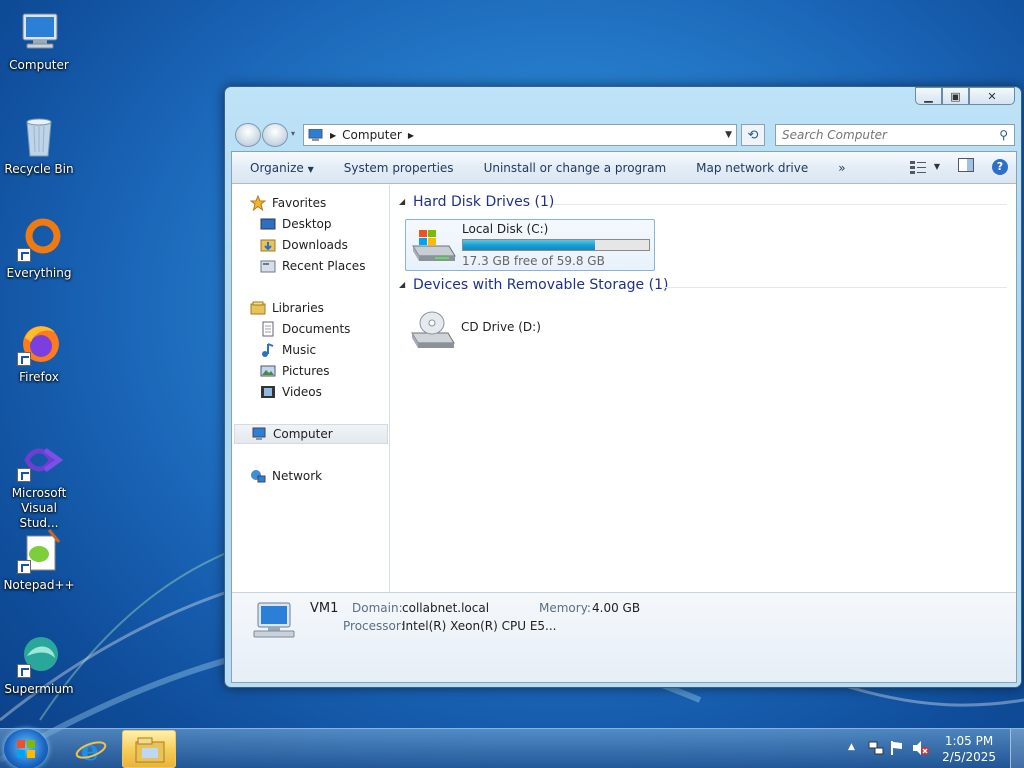  Describe the element at coordinates (1017, 748) in the screenshot. I see `show-desktop-button` at that location.